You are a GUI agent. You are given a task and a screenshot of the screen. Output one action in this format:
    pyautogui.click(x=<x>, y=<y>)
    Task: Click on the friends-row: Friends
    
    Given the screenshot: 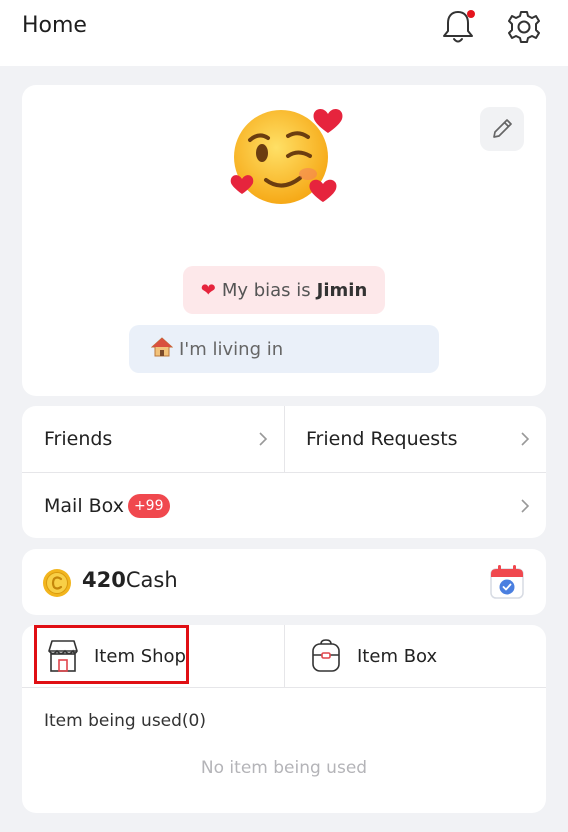 What is the action you would take?
    pyautogui.click(x=153, y=439)
    